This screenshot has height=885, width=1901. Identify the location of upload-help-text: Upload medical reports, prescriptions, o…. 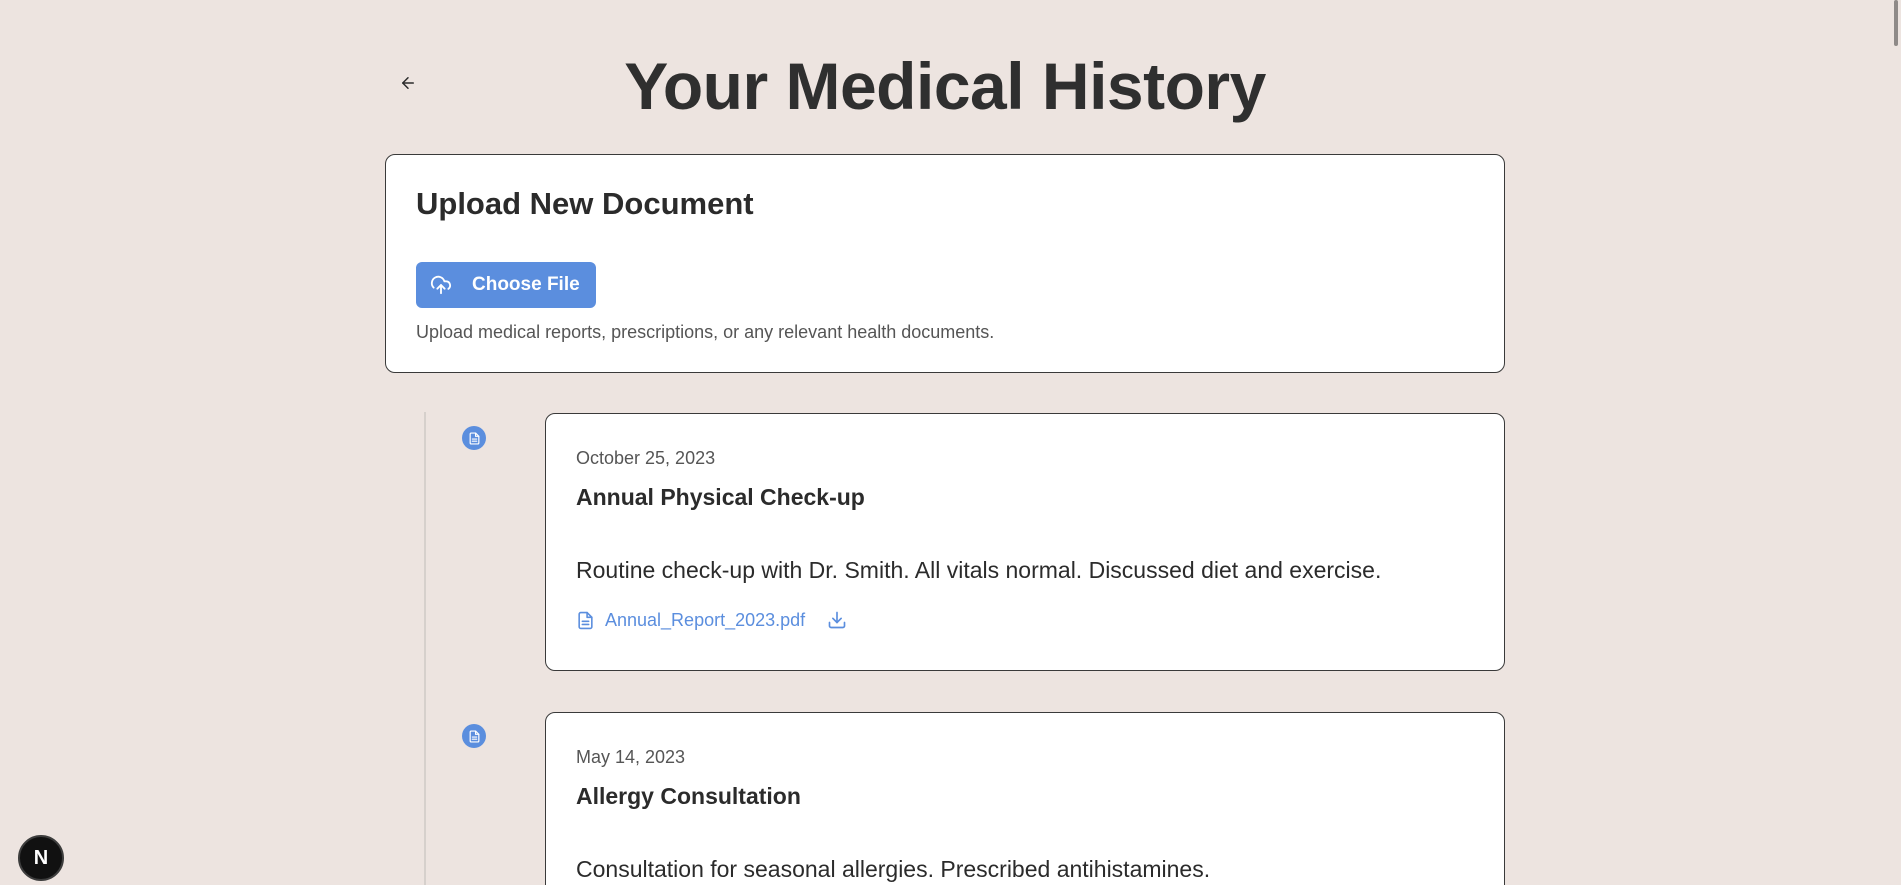
(705, 332).